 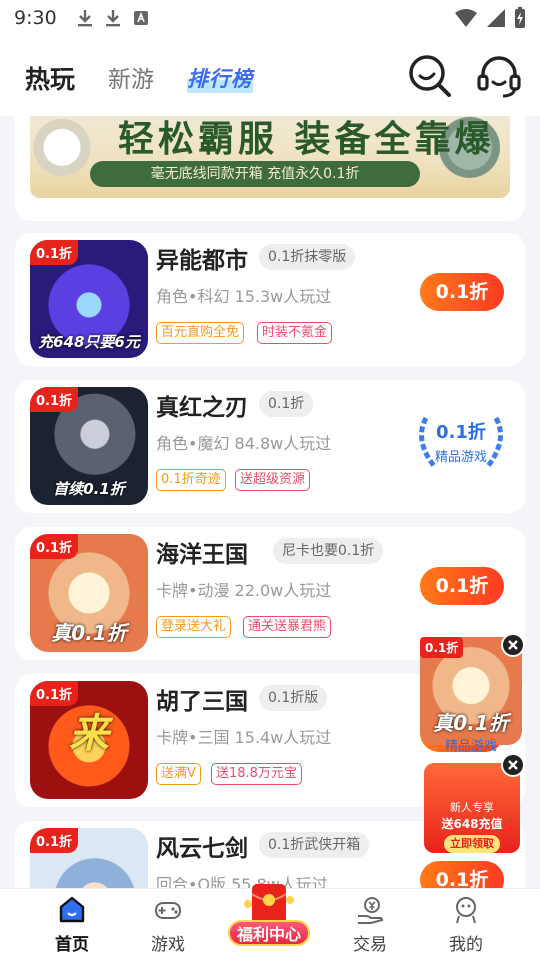 I want to click on quality-game-badge: 0.1折 精品游戏, so click(x=461, y=443).